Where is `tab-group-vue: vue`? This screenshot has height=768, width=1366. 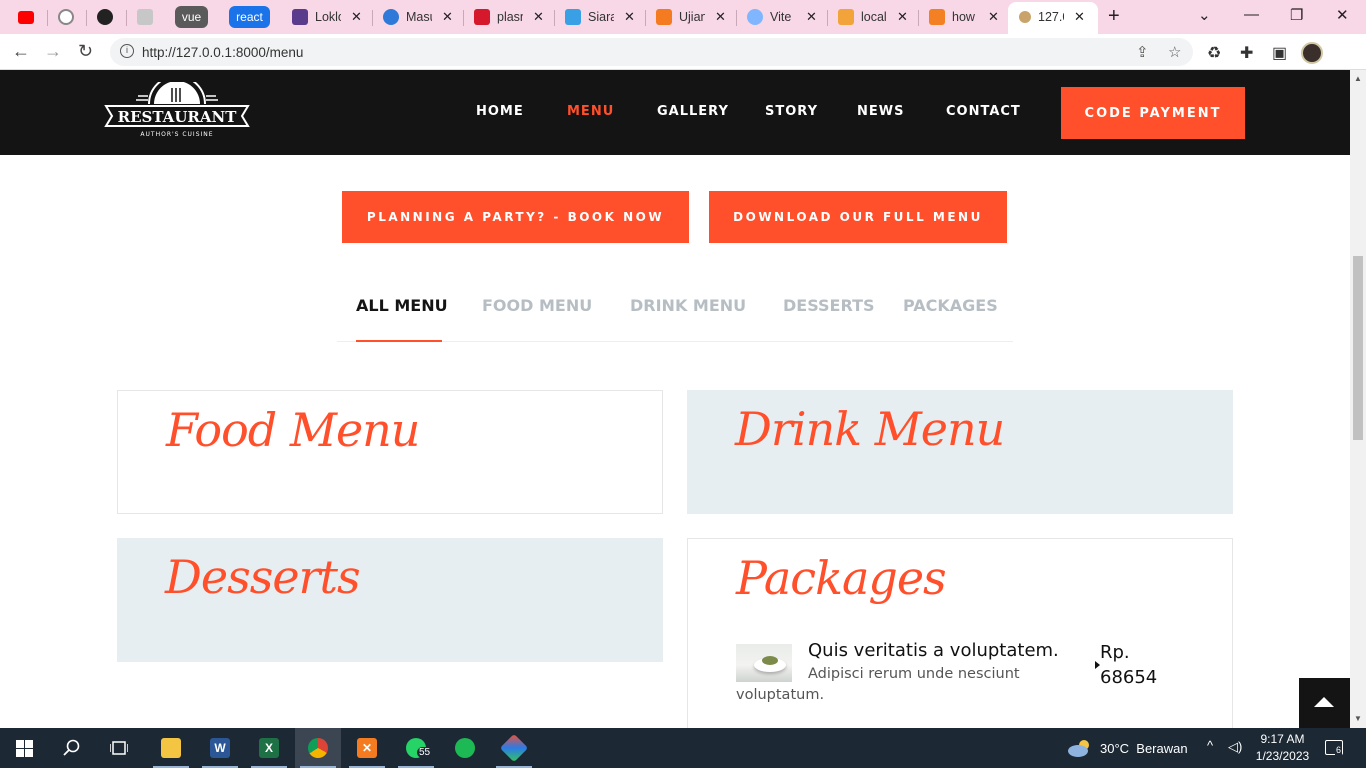 tab-group-vue: vue is located at coordinates (191, 17).